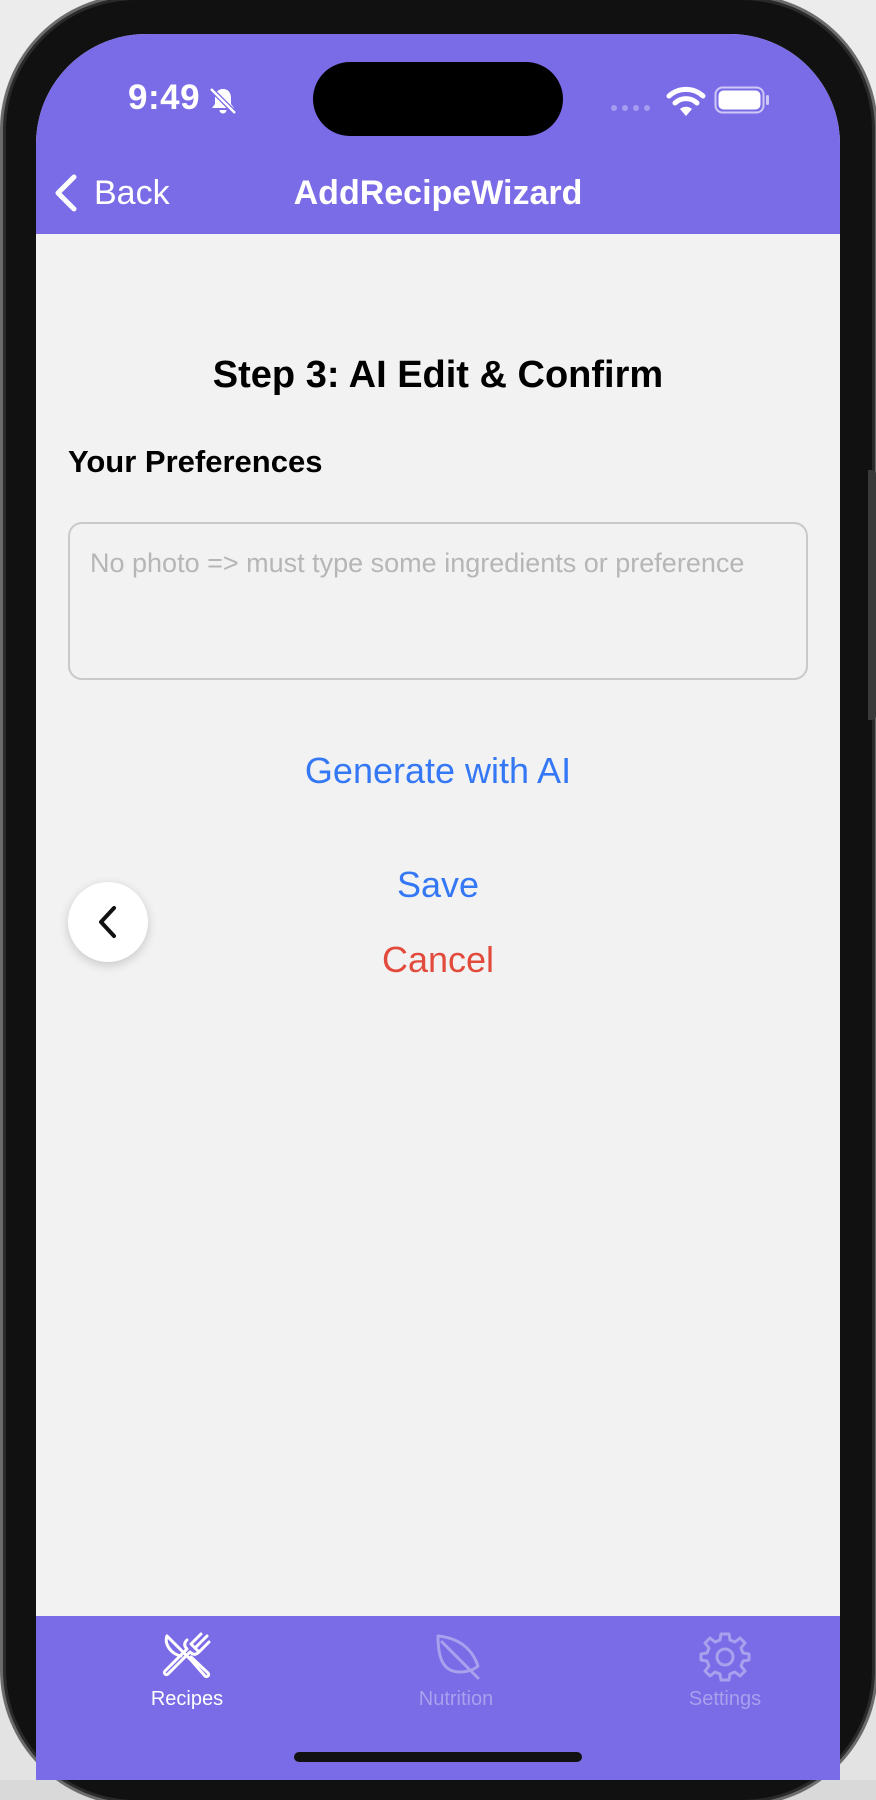  I want to click on previous-step-button, so click(108, 922).